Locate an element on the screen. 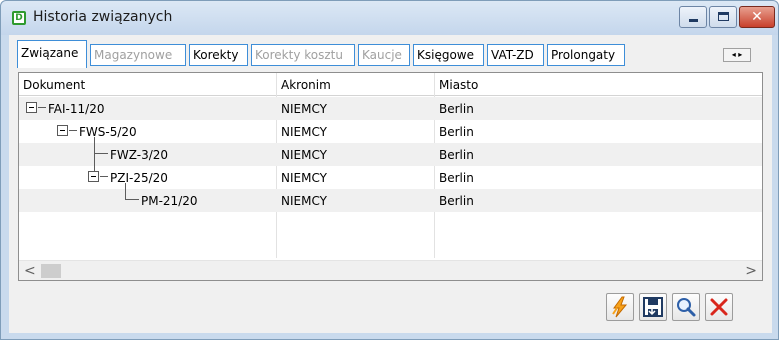 This screenshot has width=779, height=340. column-header-akronim: Akronim is located at coordinates (306, 85).